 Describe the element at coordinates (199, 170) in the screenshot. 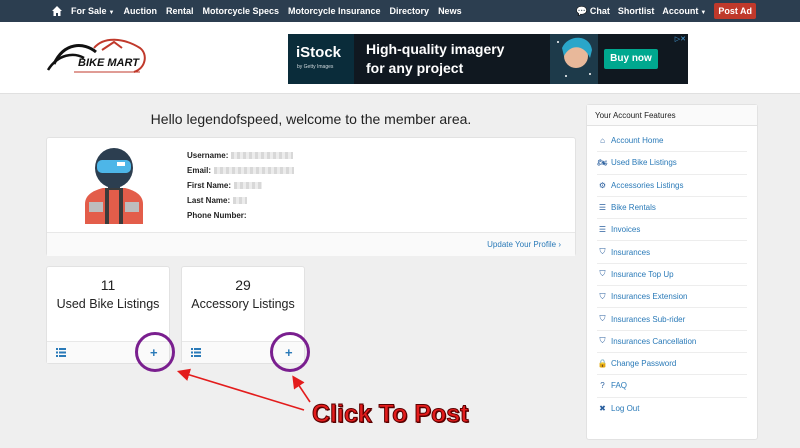

I see `email-label: Email:` at that location.